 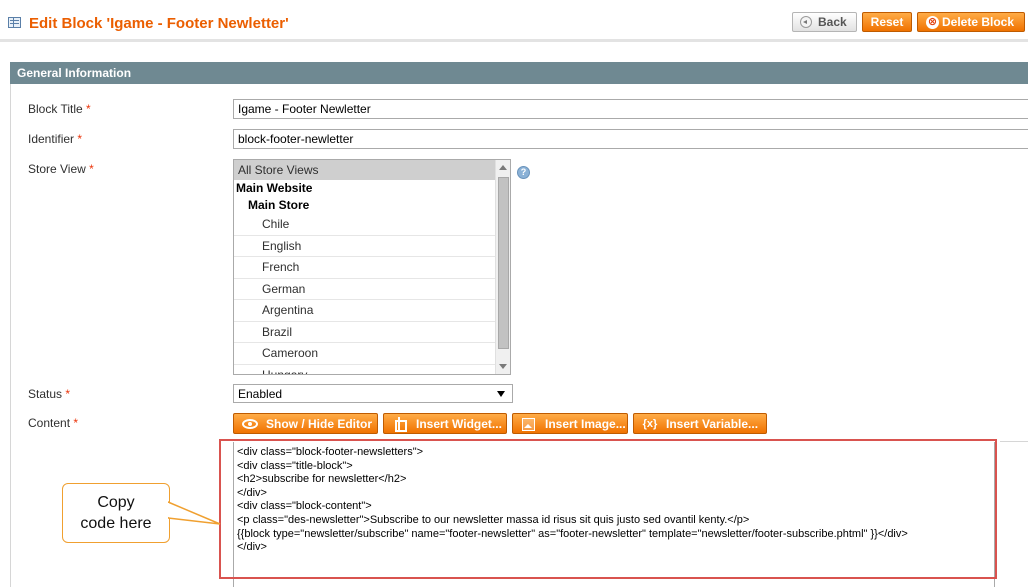 What do you see at coordinates (365, 188) in the screenshot?
I see `store-view-option: Main Website` at bounding box center [365, 188].